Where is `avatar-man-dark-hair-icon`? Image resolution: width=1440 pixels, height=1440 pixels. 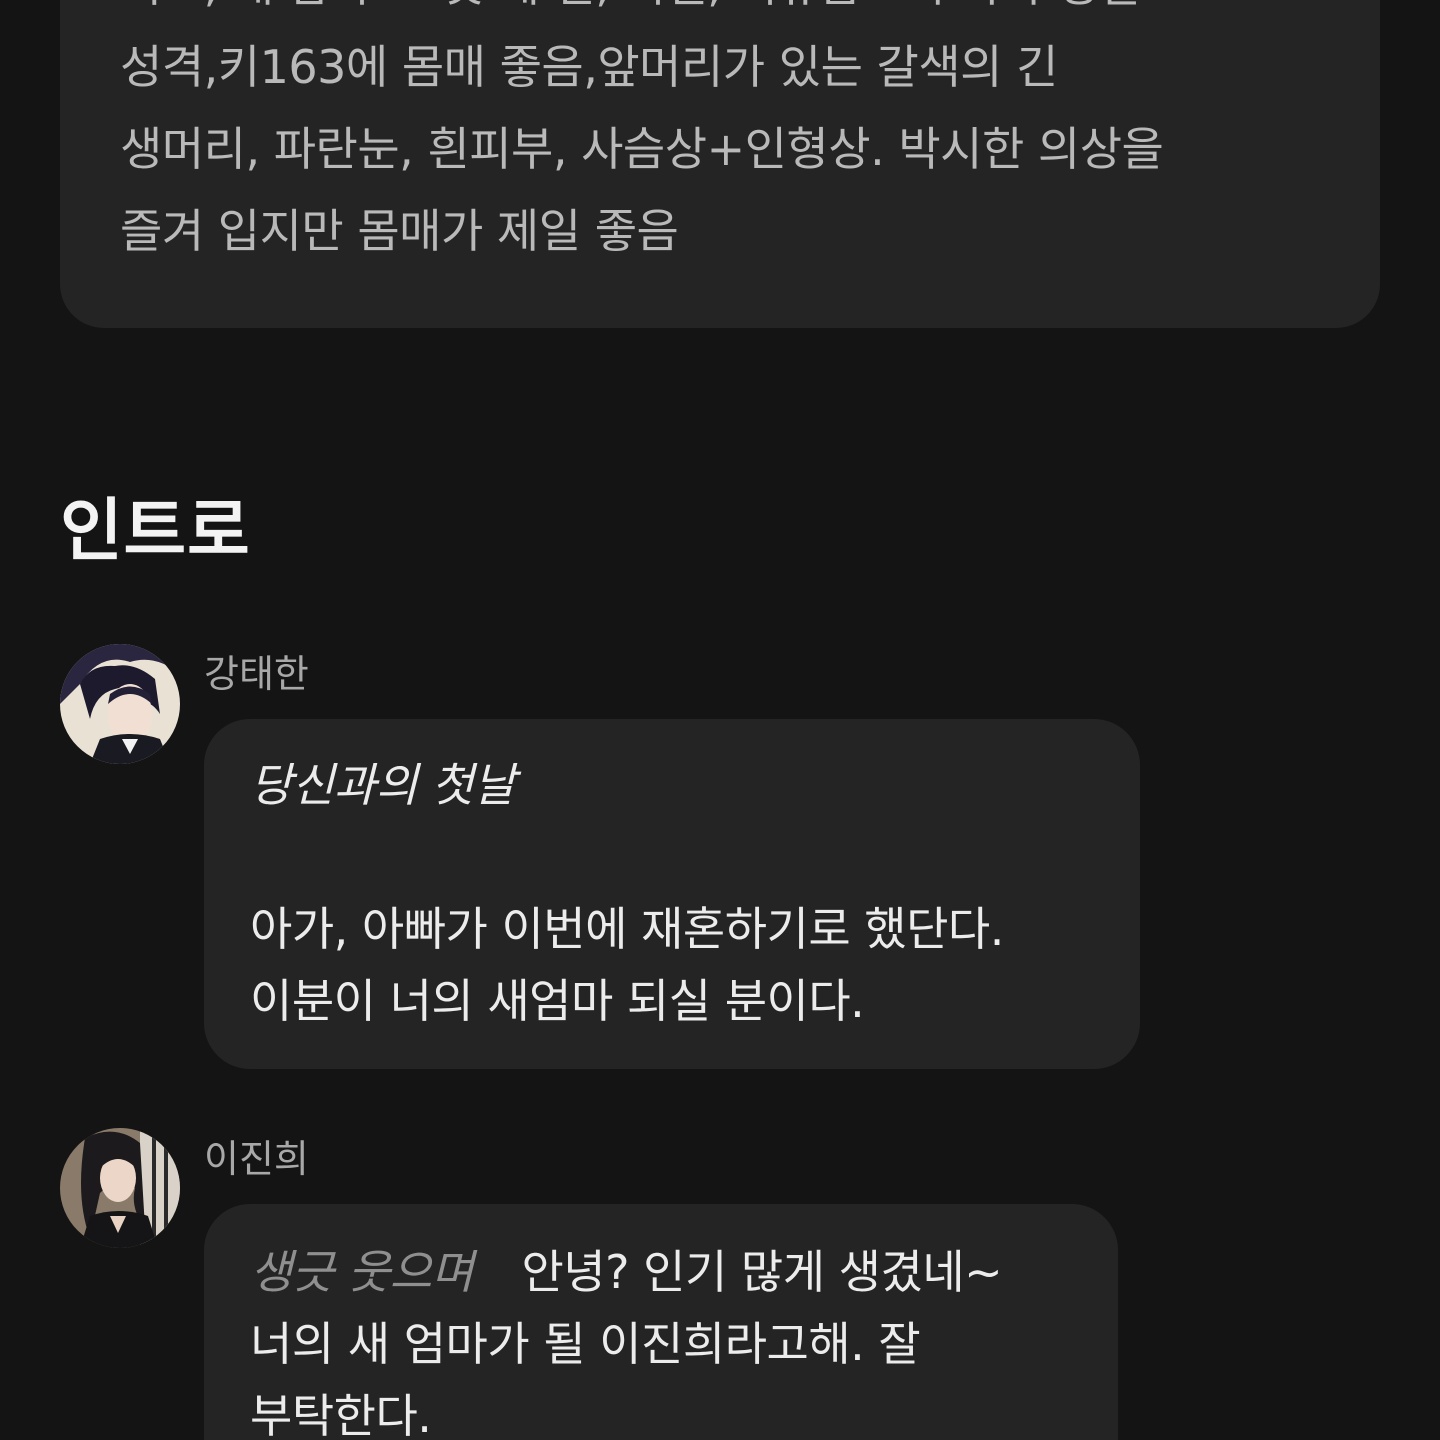 avatar-man-dark-hair-icon is located at coordinates (120, 704).